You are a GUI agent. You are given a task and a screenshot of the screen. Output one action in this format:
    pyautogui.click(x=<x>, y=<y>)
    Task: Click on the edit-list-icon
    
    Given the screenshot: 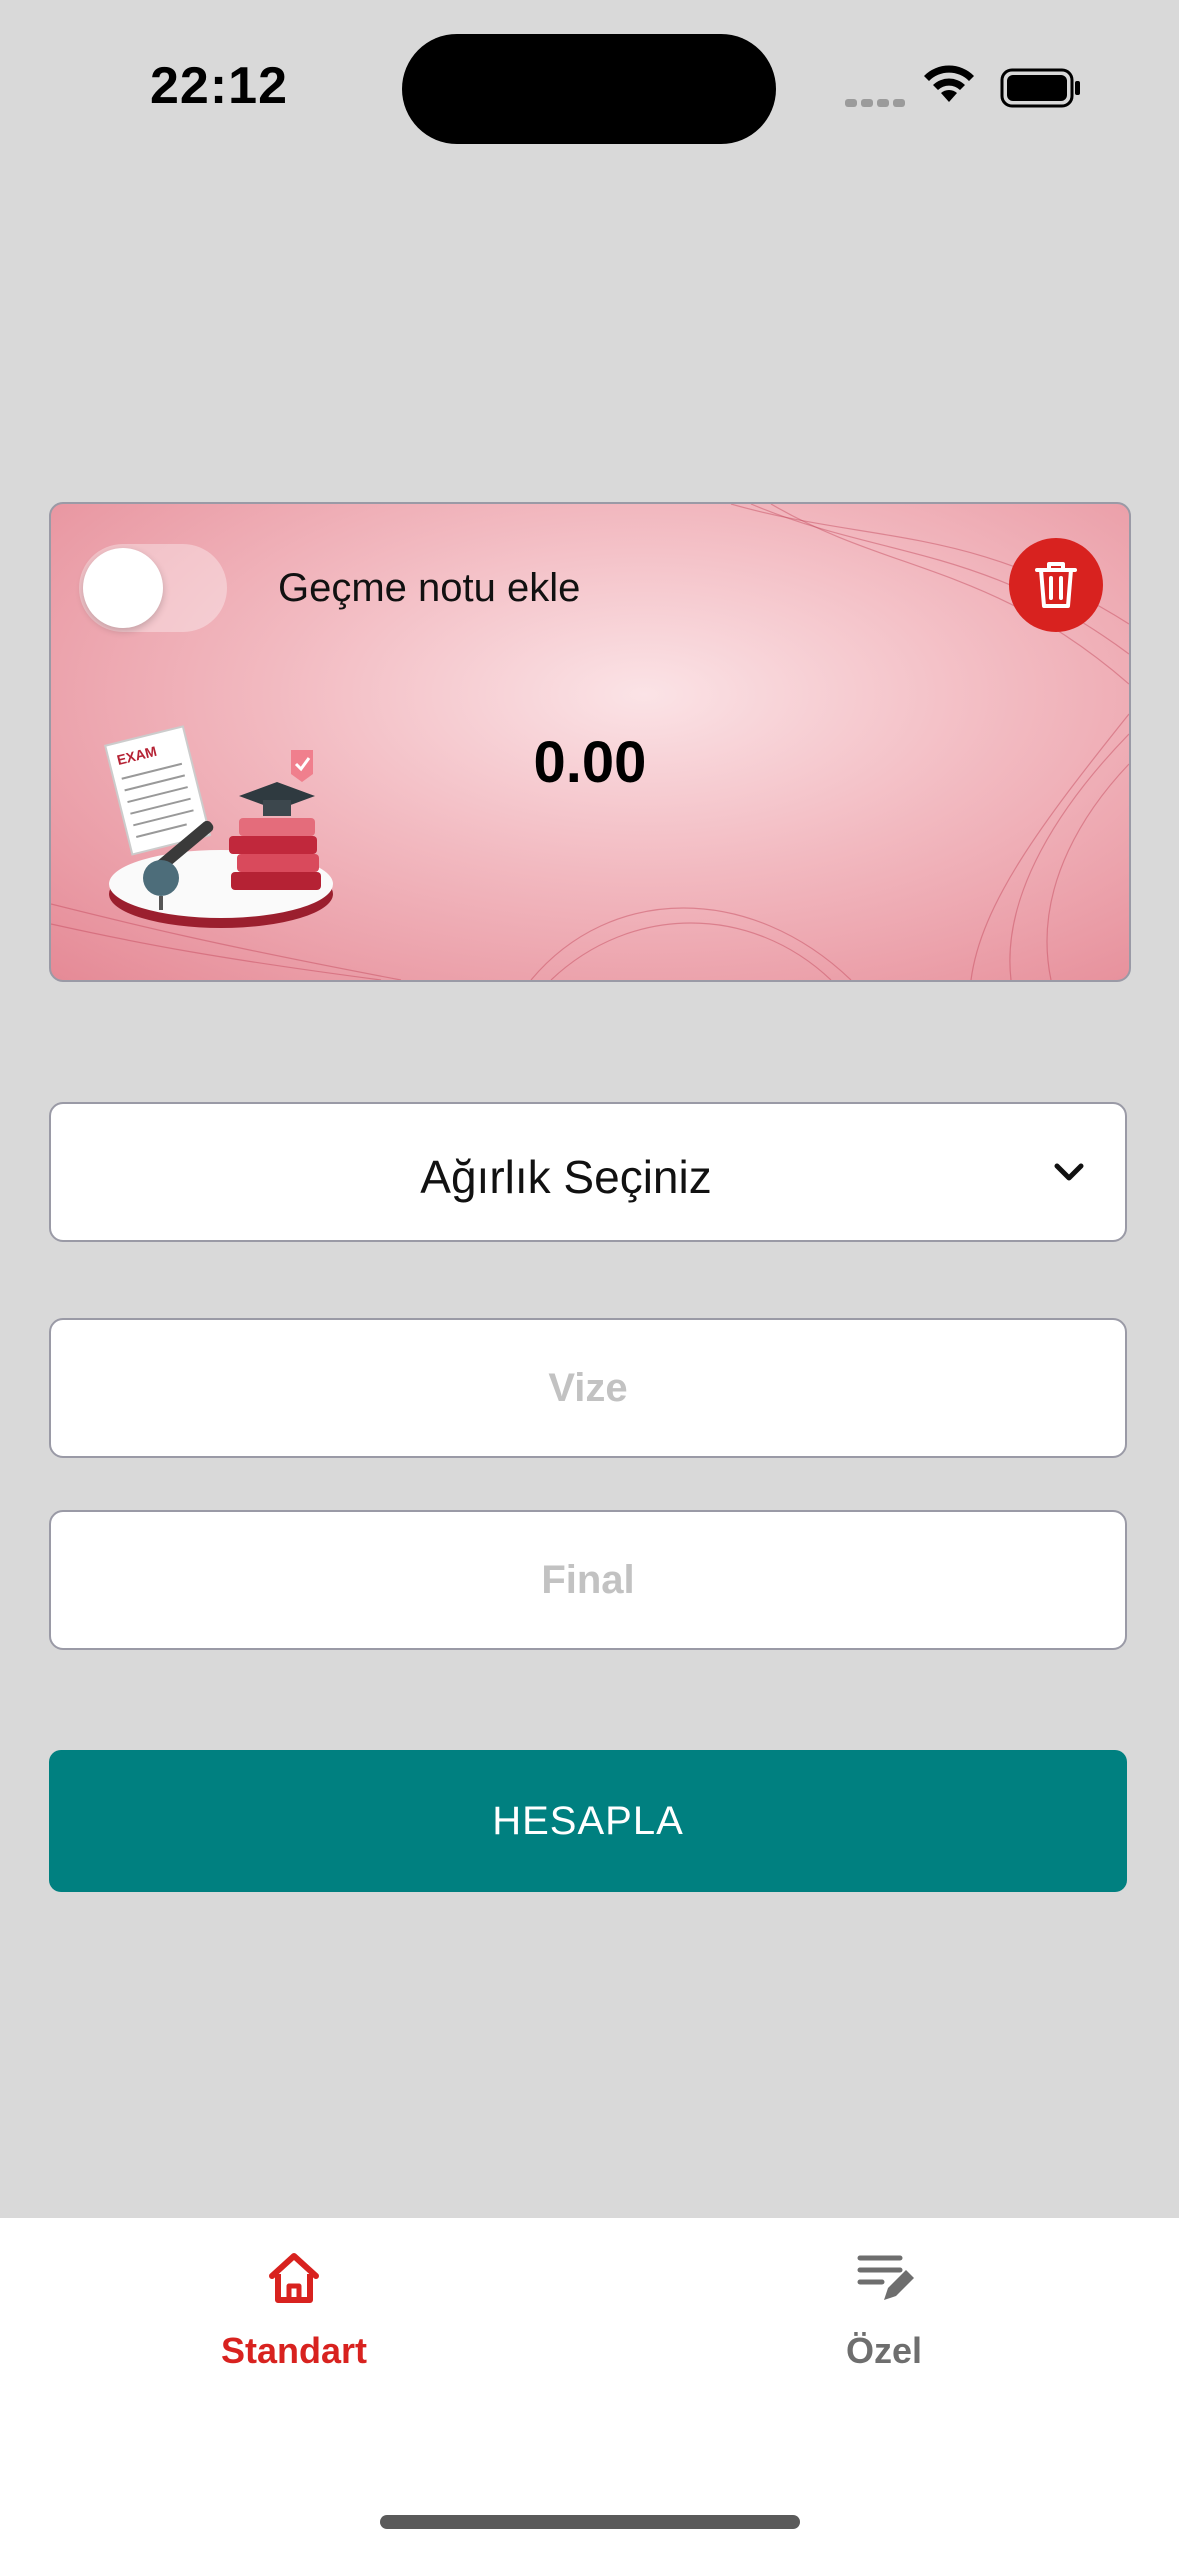 What is the action you would take?
    pyautogui.click(x=885, y=2277)
    